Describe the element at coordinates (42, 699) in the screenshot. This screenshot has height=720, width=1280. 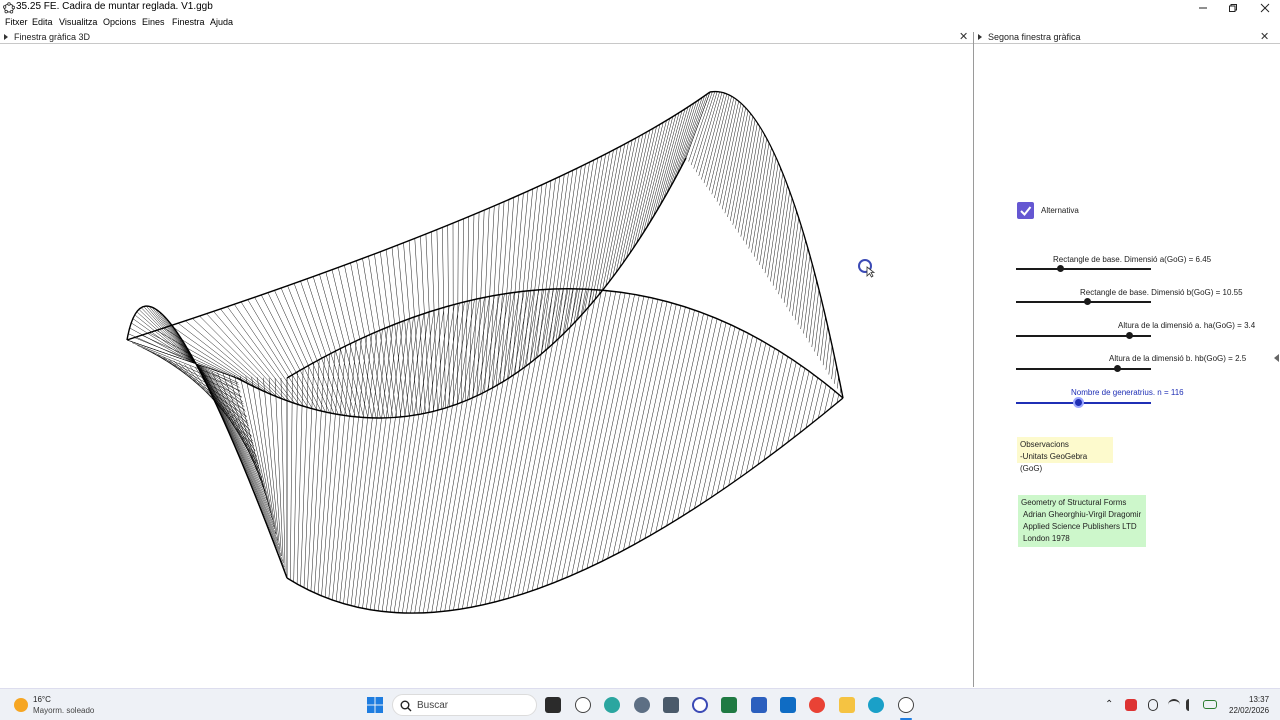
I see `weather-temp: 16°C` at that location.